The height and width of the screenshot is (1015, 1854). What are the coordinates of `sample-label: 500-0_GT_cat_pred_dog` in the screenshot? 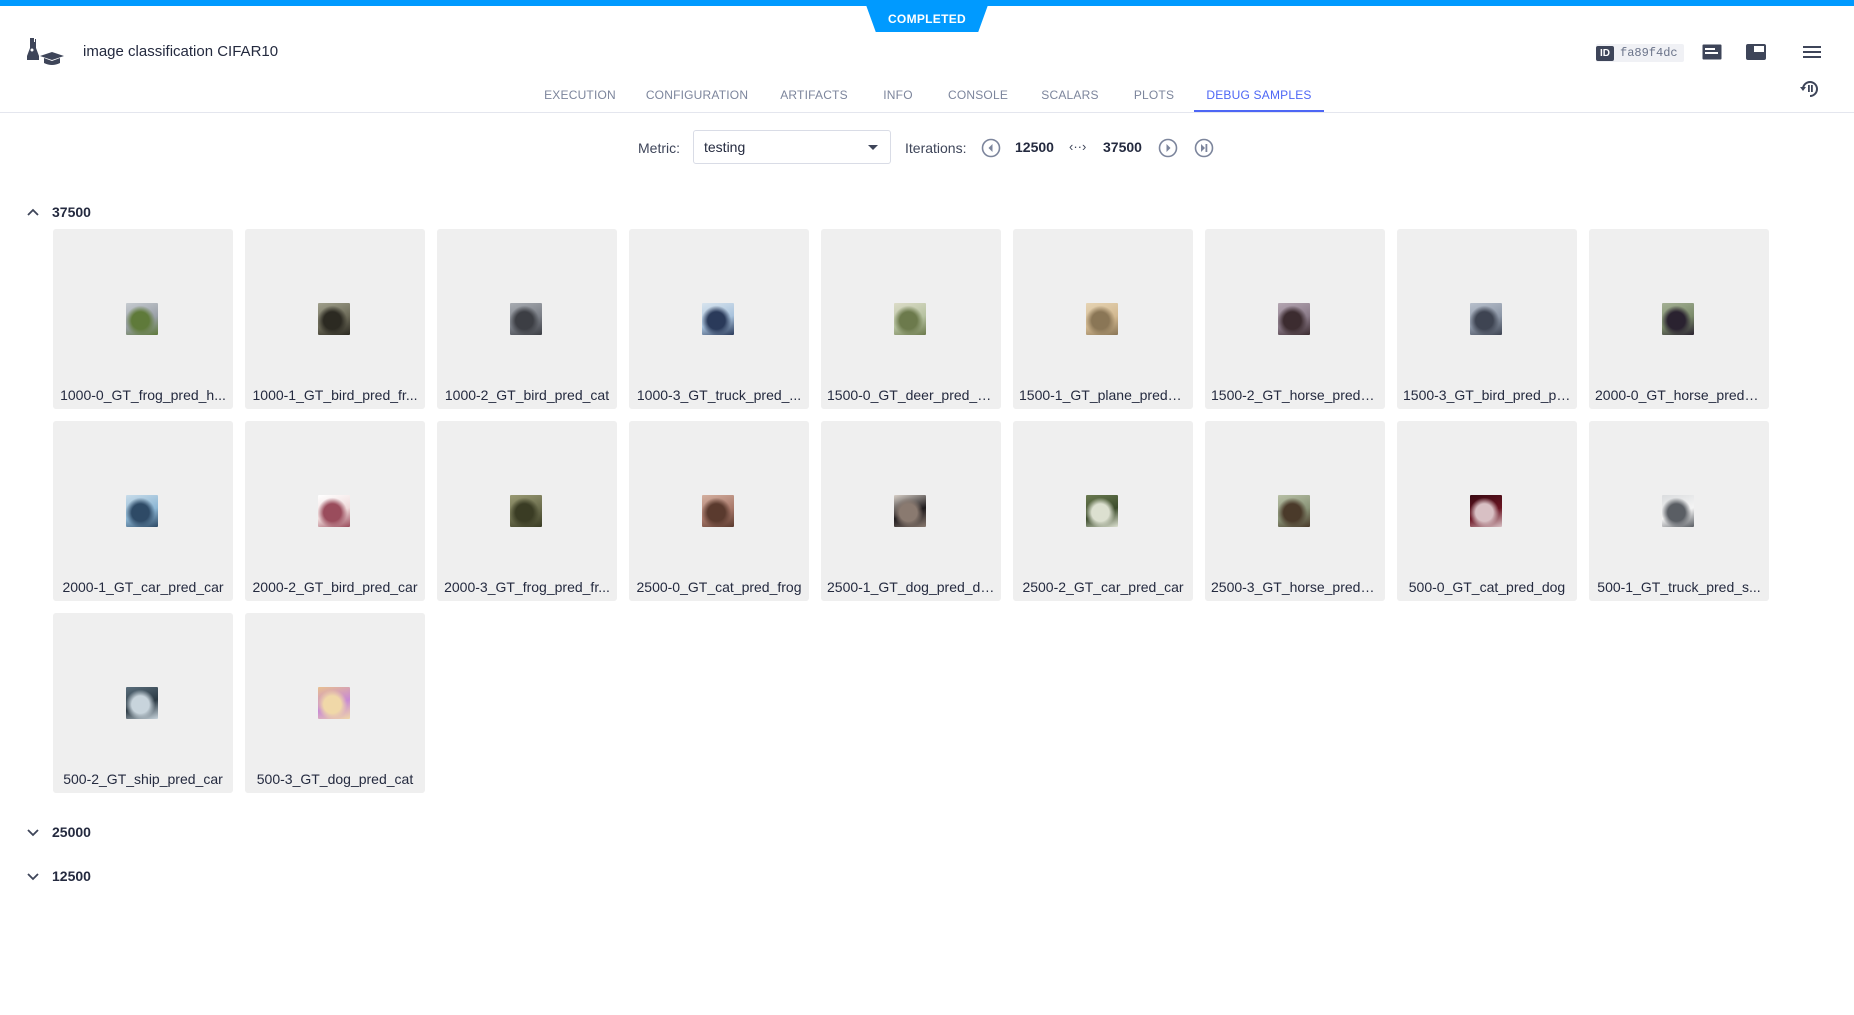 It's located at (1487, 587).